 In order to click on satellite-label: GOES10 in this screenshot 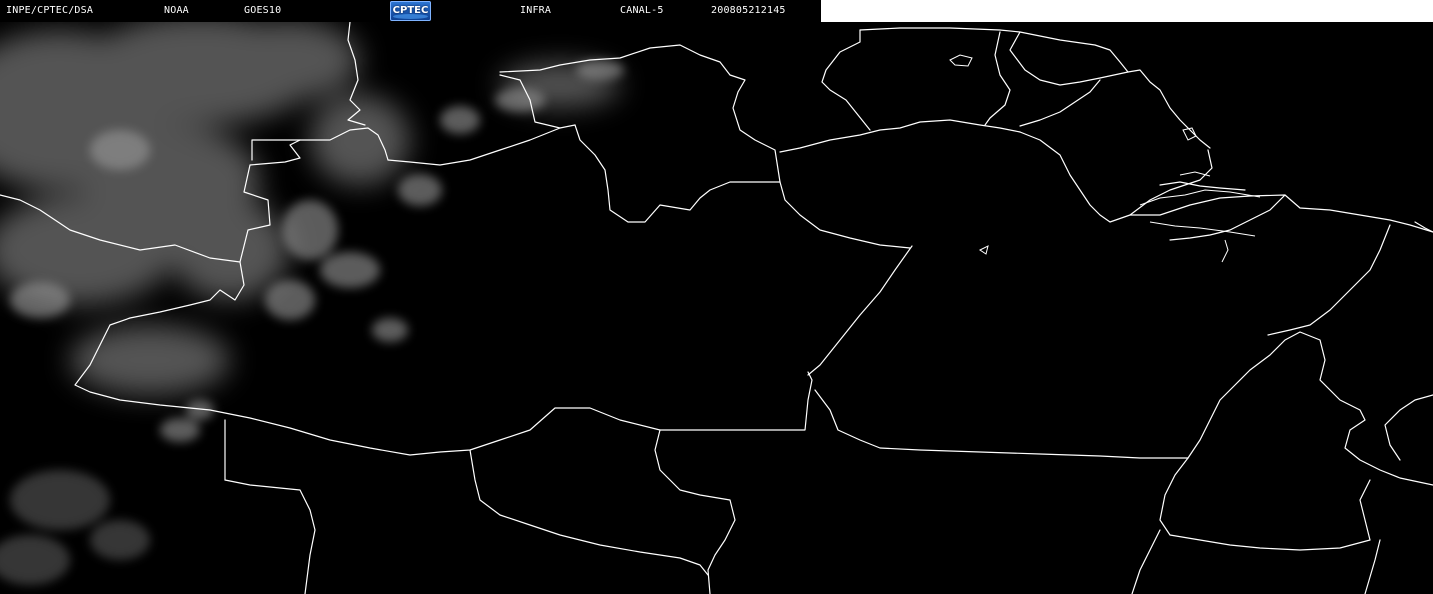, I will do `click(263, 10)`.